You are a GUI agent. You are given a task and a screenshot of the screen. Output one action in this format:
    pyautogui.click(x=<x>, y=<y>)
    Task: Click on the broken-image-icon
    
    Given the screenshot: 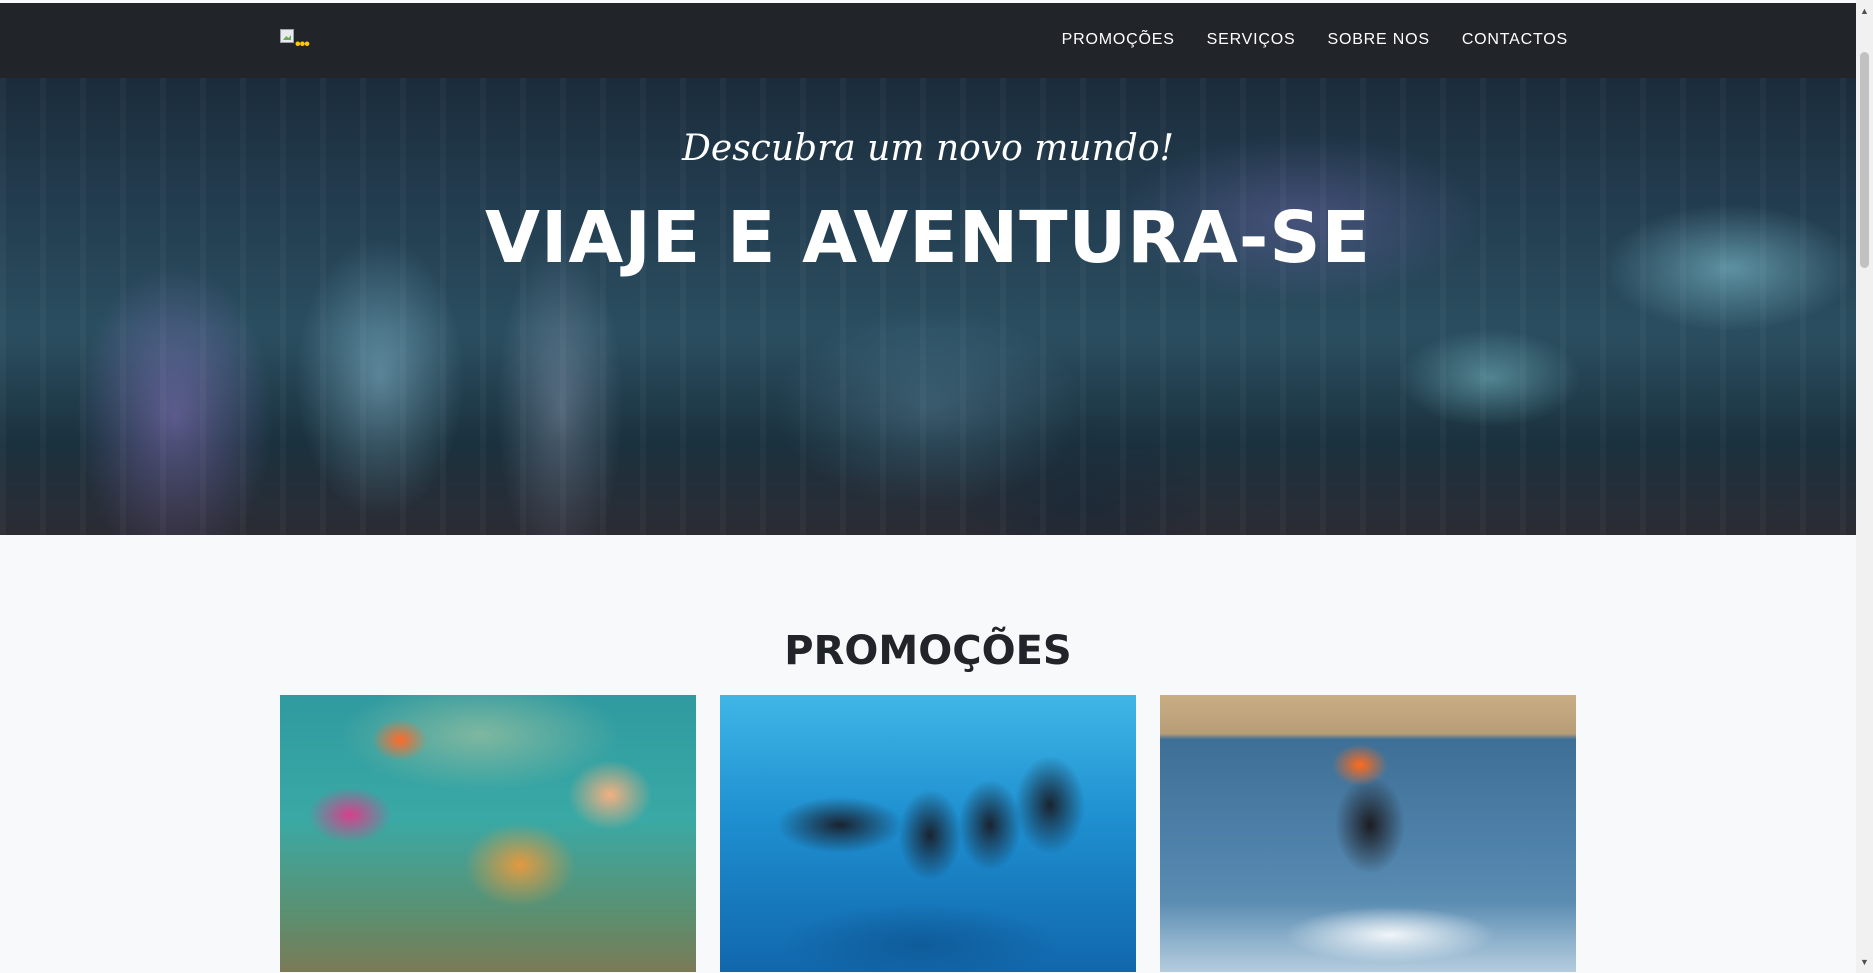 What is the action you would take?
    pyautogui.click(x=287, y=36)
    